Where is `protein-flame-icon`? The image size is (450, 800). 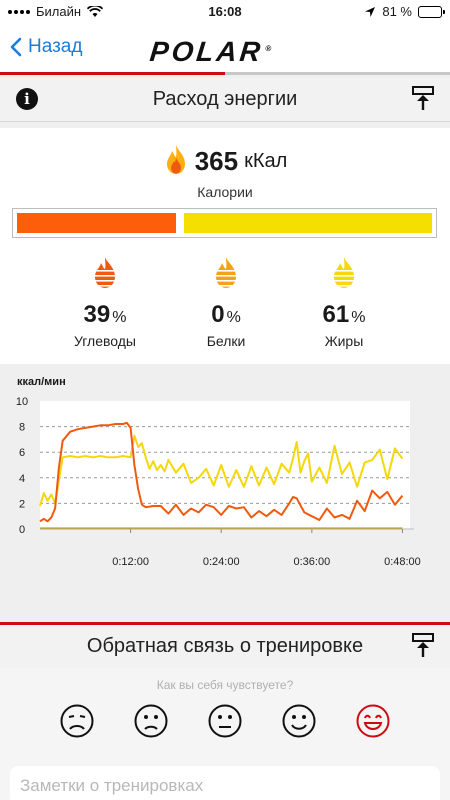
protein-flame-icon is located at coordinates (226, 272).